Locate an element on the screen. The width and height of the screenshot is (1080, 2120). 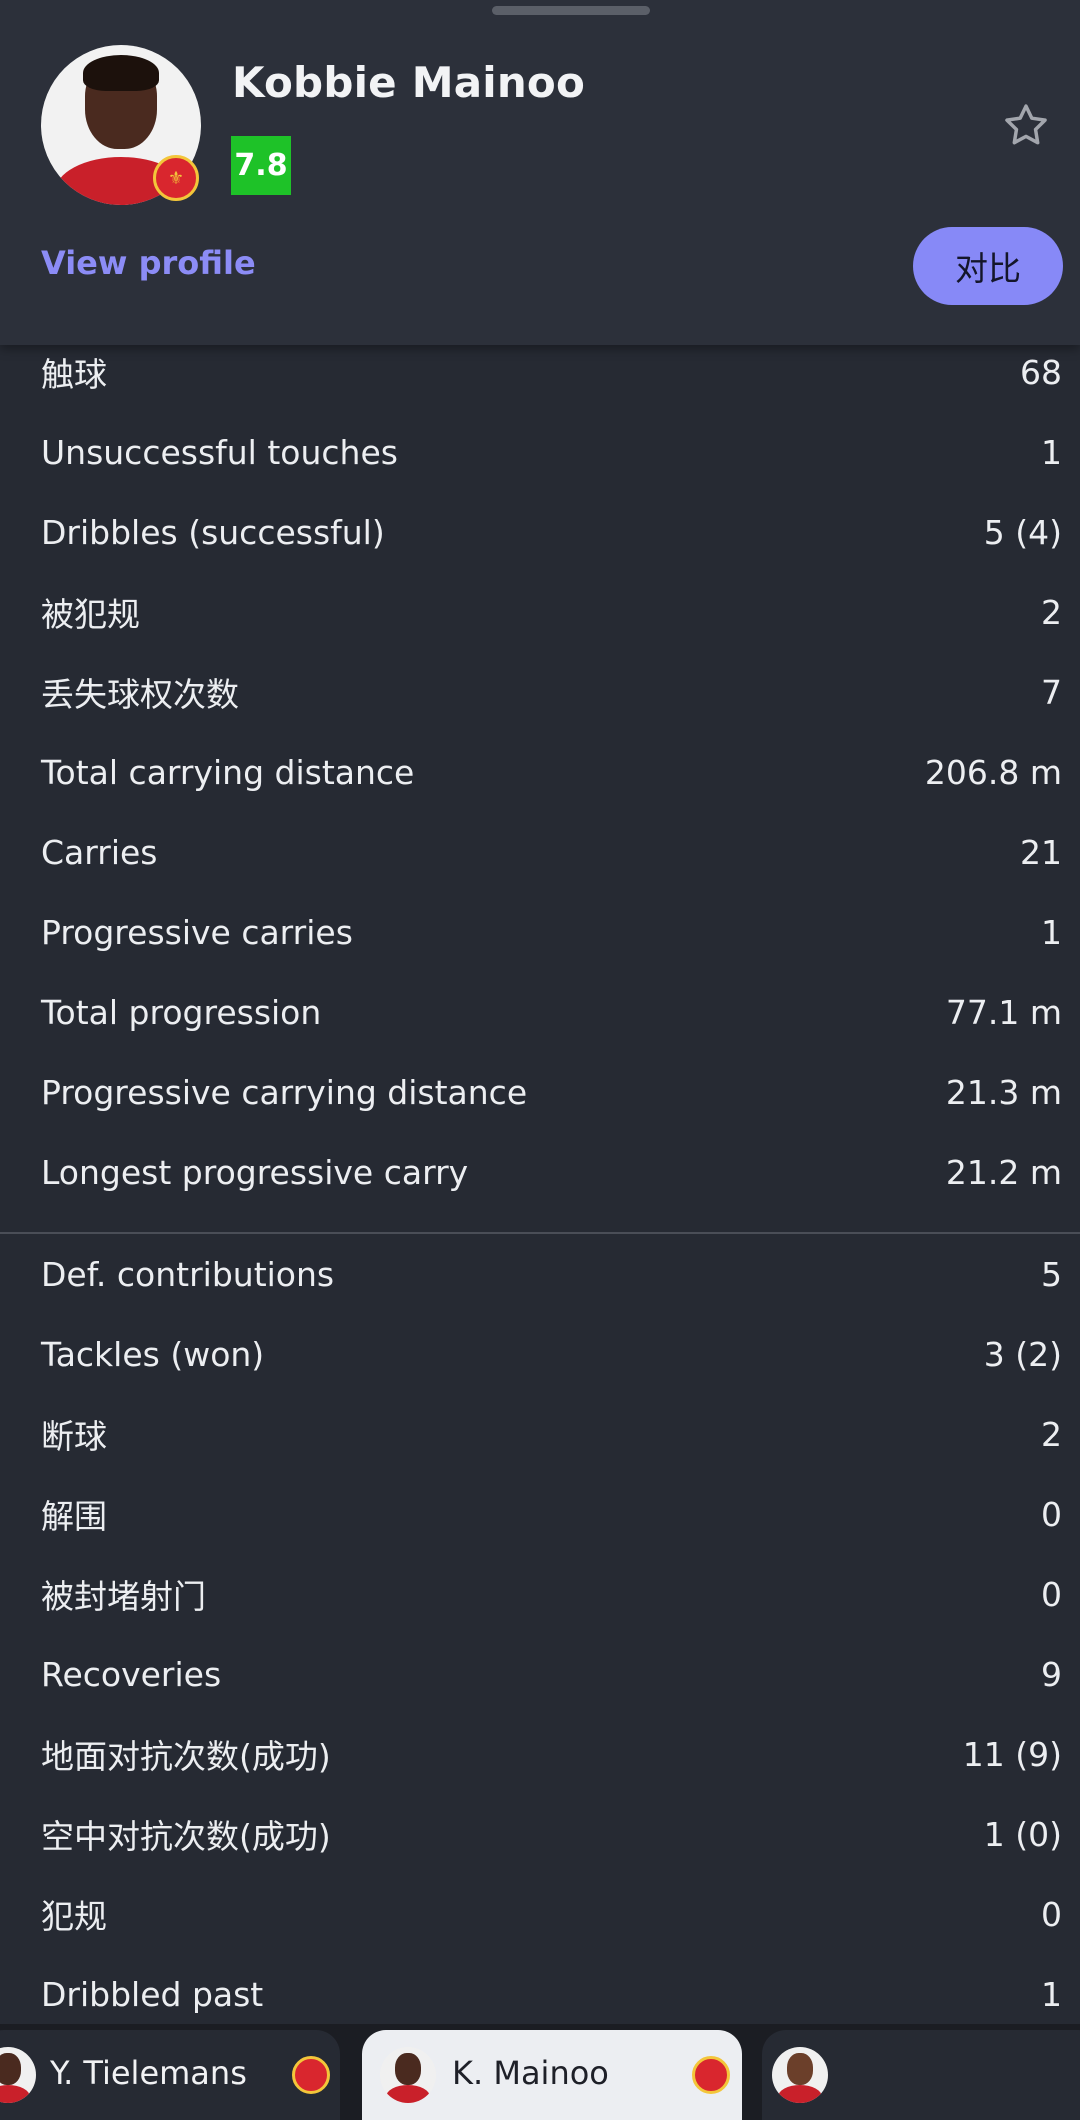
stat-value: 11 (9) is located at coordinates (1012, 1754).